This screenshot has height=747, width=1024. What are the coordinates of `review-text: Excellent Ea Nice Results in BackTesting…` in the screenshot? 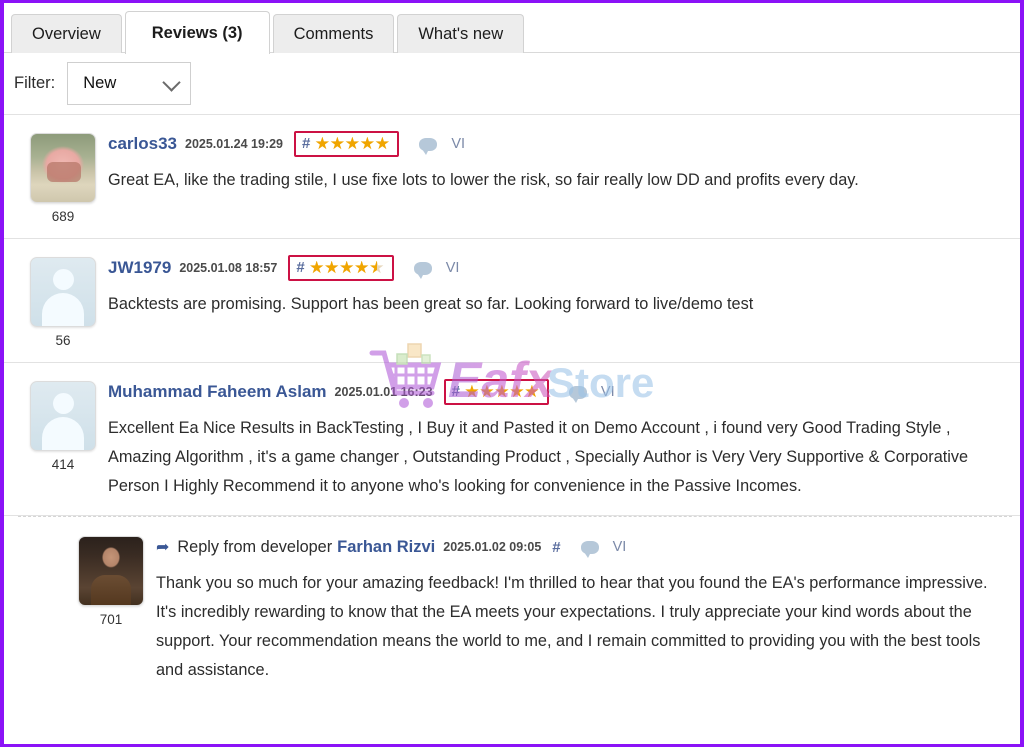 It's located at (538, 457).